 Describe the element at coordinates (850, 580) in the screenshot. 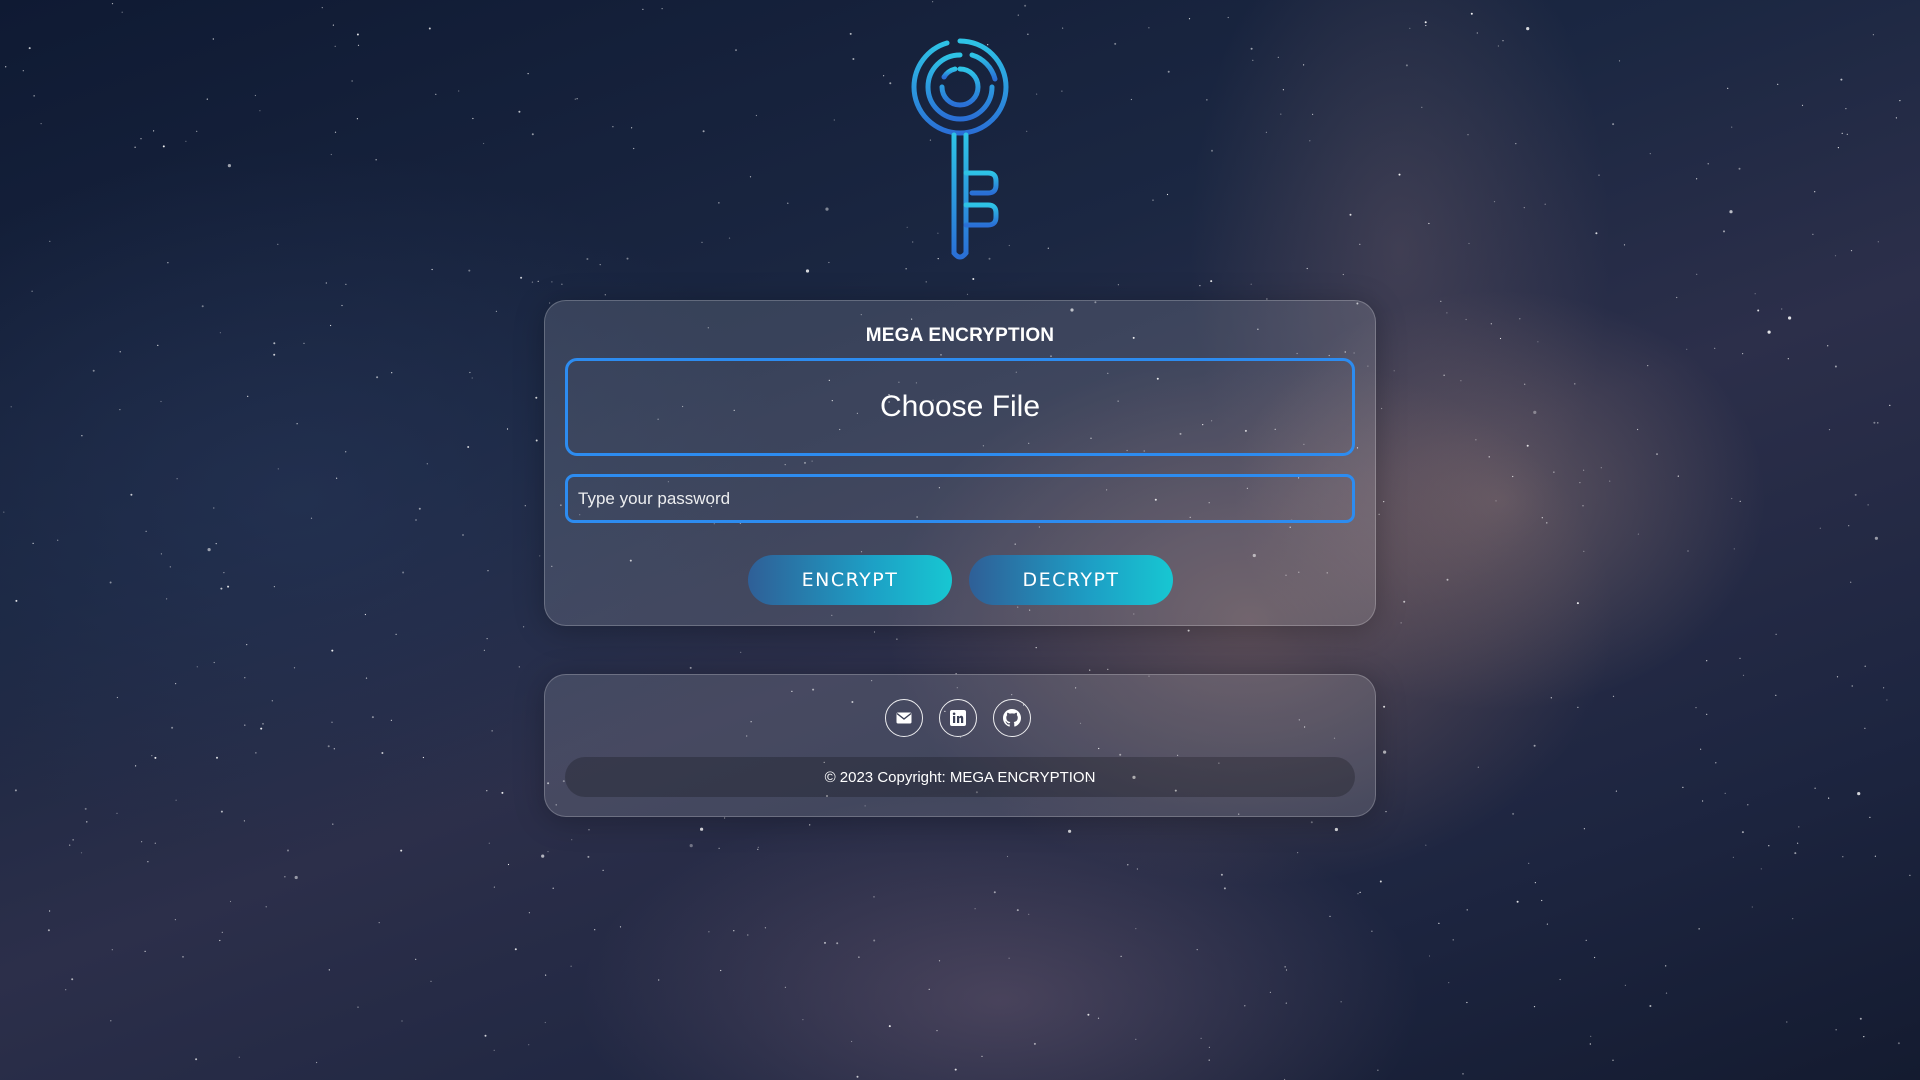

I see `encrypt-button: ENCRYPT` at that location.